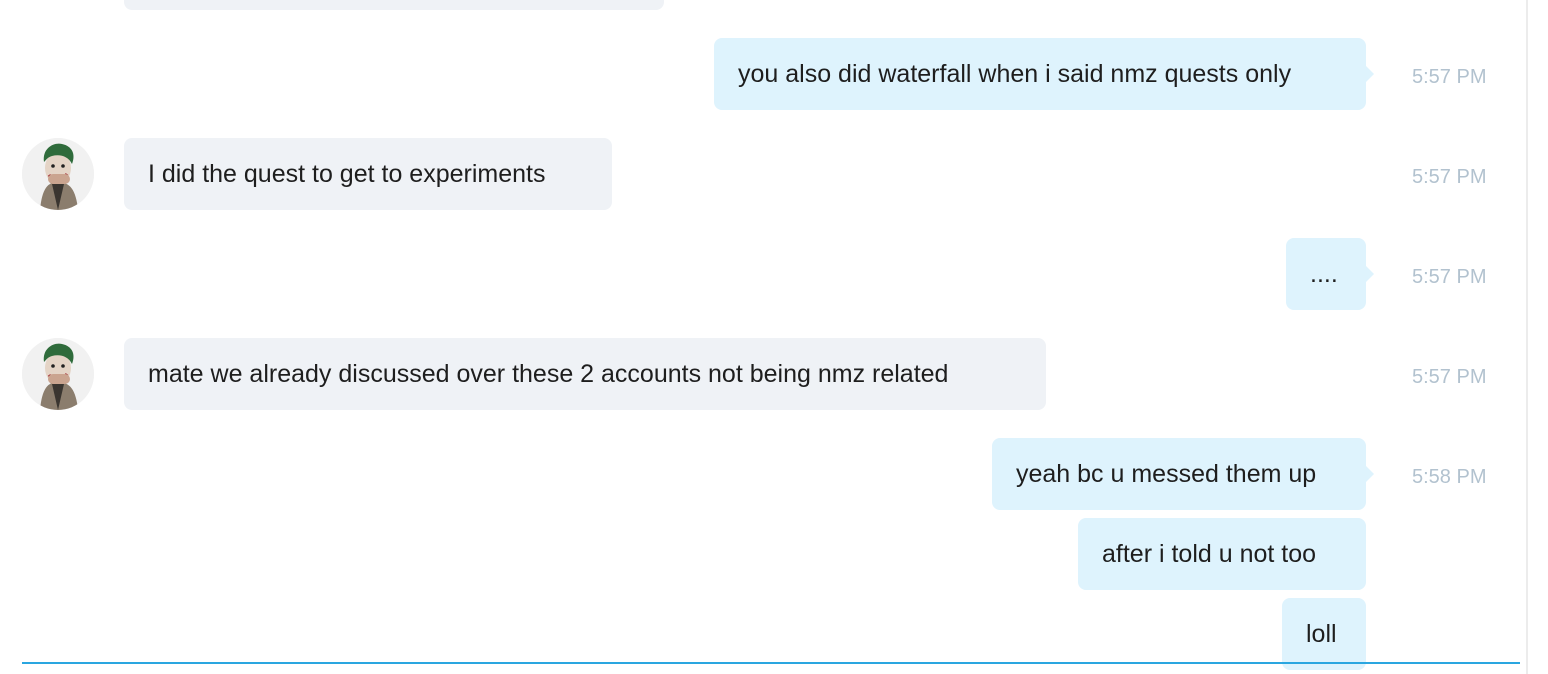 This screenshot has height=674, width=1548. What do you see at coordinates (771, 663) in the screenshot?
I see `composer-top-border` at bounding box center [771, 663].